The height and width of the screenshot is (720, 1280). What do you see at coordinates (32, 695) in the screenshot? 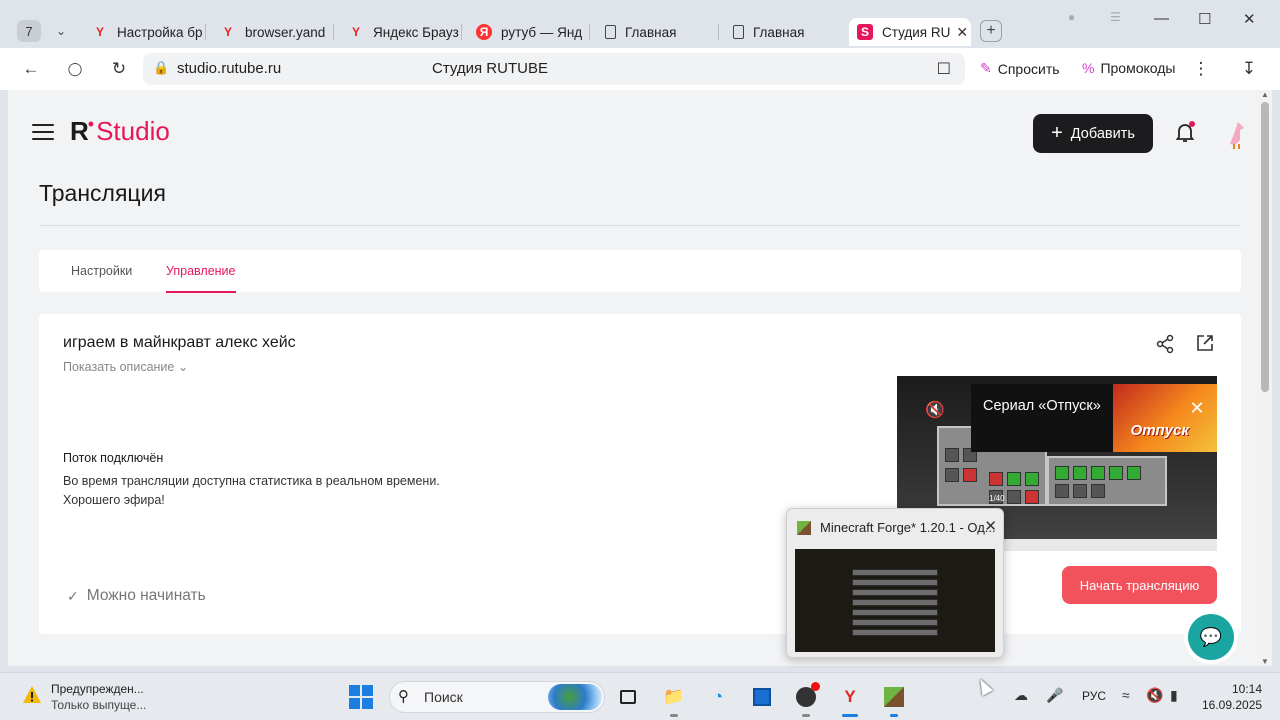
I see `warning-icon` at bounding box center [32, 695].